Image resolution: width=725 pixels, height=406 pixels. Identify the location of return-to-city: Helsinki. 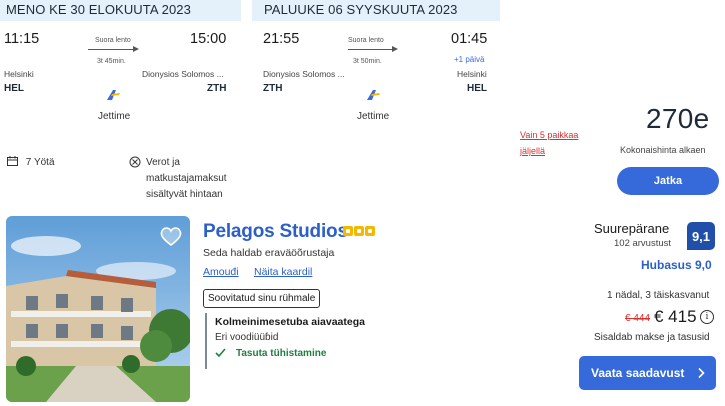
(472, 74).